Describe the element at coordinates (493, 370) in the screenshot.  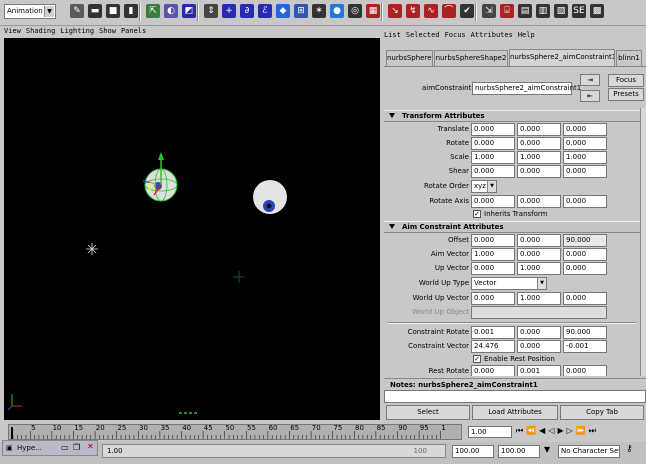
I see `rest-rotate-x-field: 0.000` at that location.